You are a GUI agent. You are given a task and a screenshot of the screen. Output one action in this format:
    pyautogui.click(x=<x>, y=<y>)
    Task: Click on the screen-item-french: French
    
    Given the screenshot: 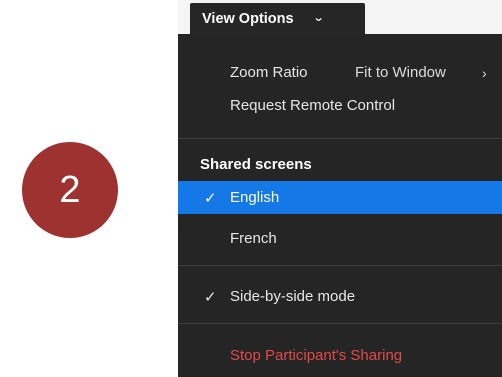 What is the action you would take?
    pyautogui.click(x=340, y=238)
    